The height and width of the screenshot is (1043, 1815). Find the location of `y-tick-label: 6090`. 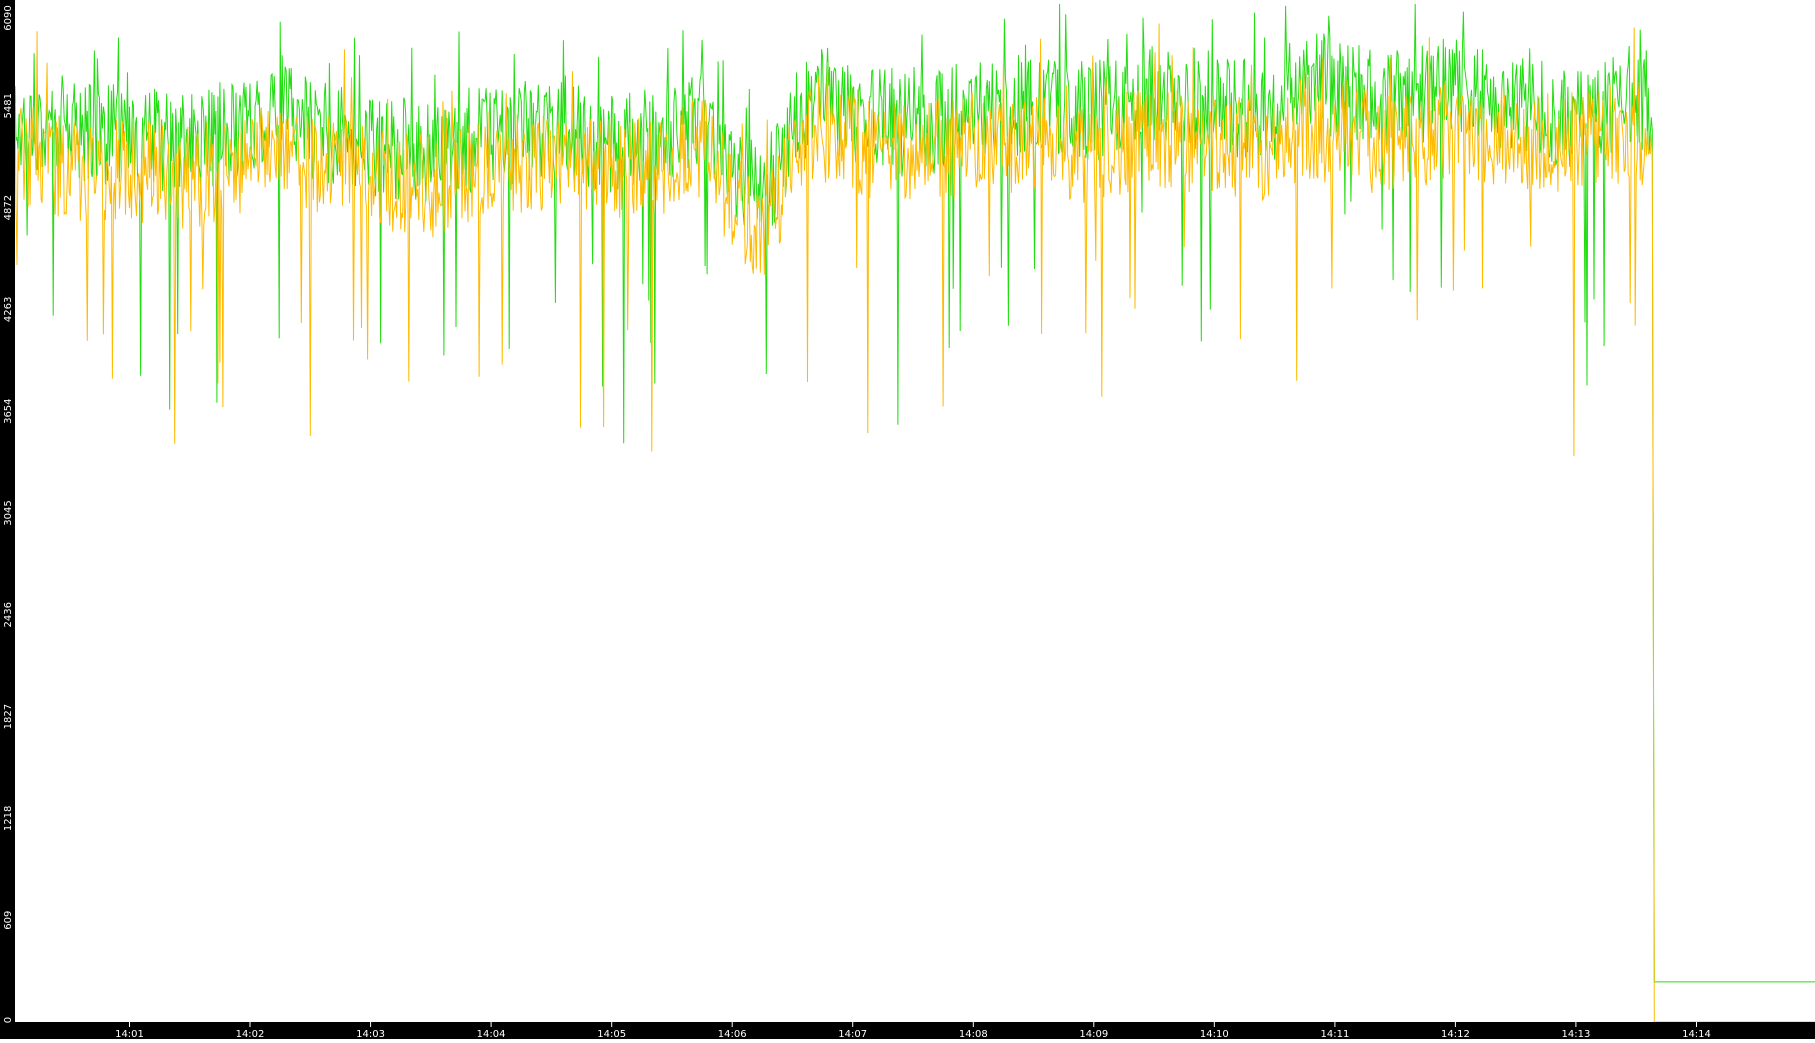

y-tick-label: 6090 is located at coordinates (8, 17).